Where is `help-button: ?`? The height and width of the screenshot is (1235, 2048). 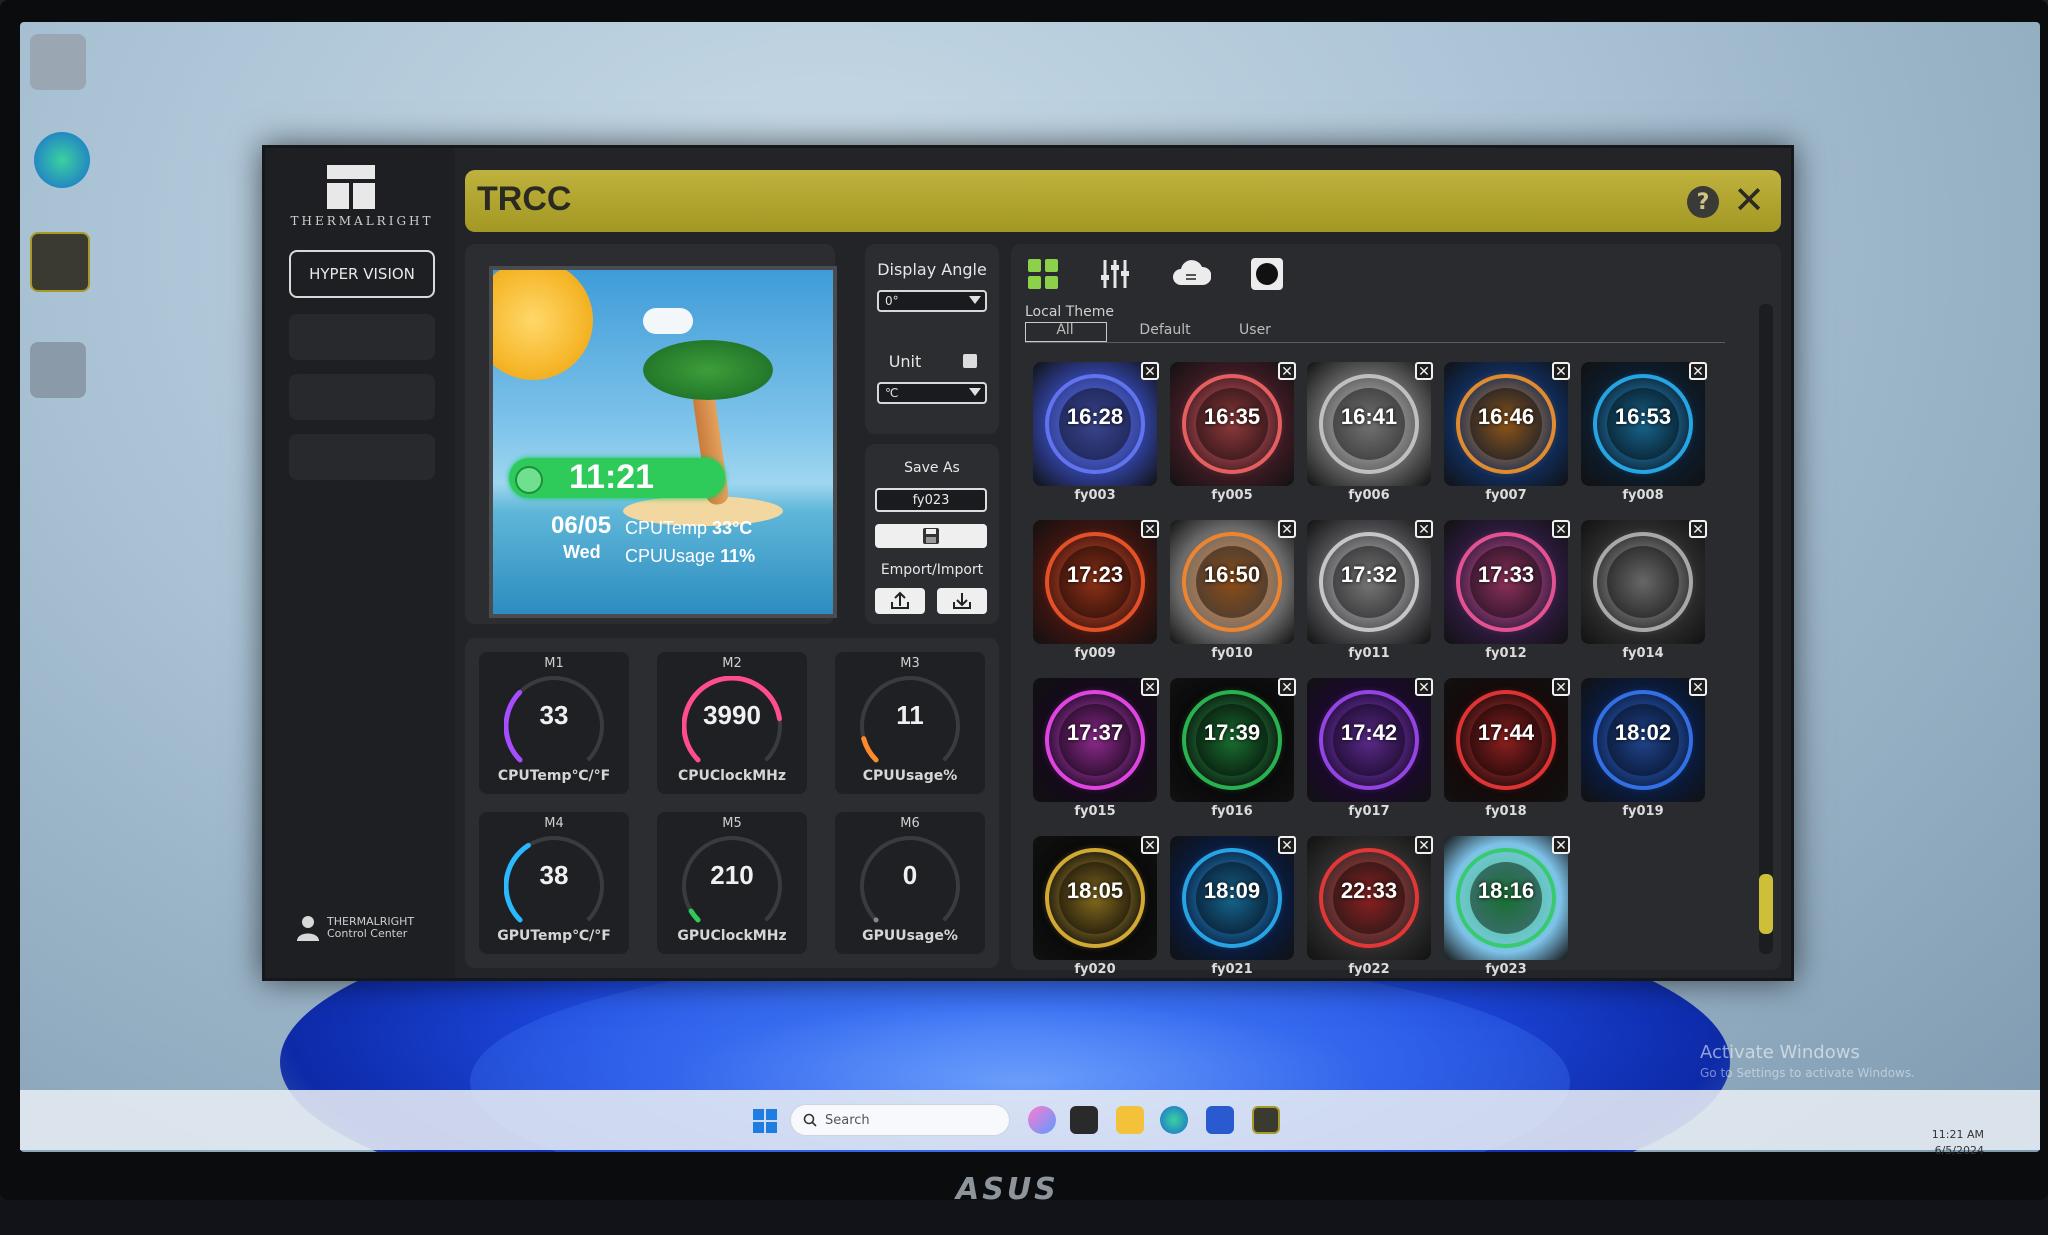
help-button: ? is located at coordinates (1703, 202).